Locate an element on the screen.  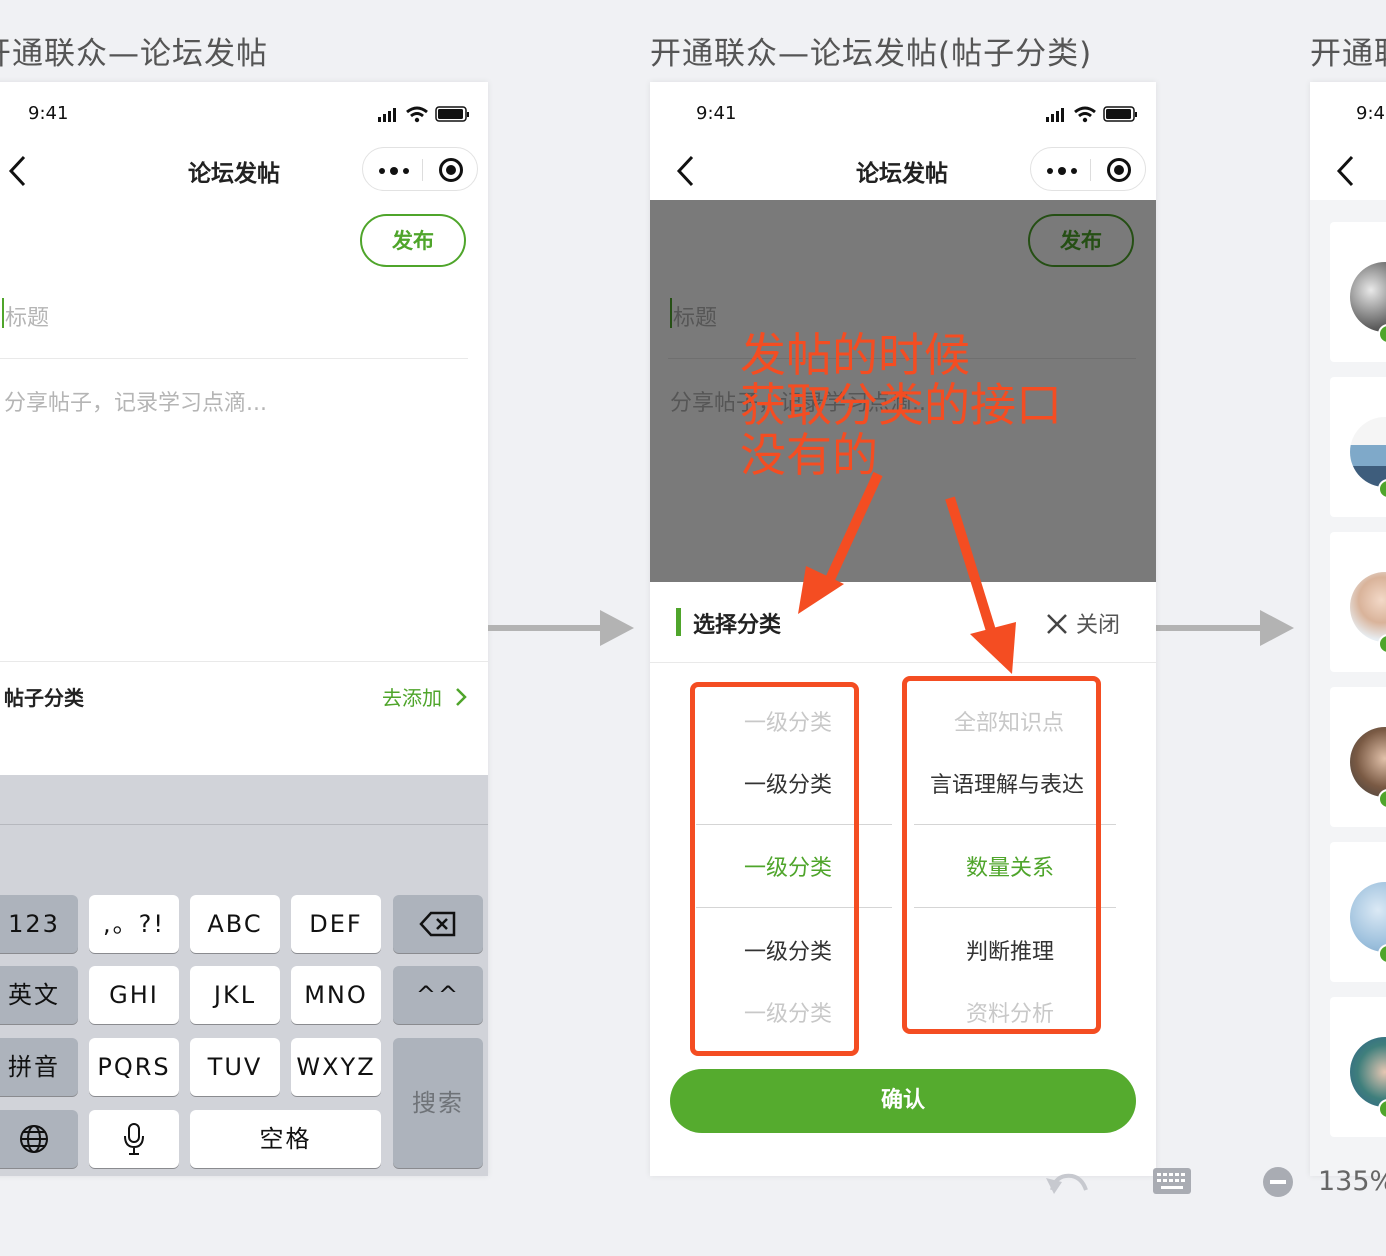
text-cursor is located at coordinates (3, 313).